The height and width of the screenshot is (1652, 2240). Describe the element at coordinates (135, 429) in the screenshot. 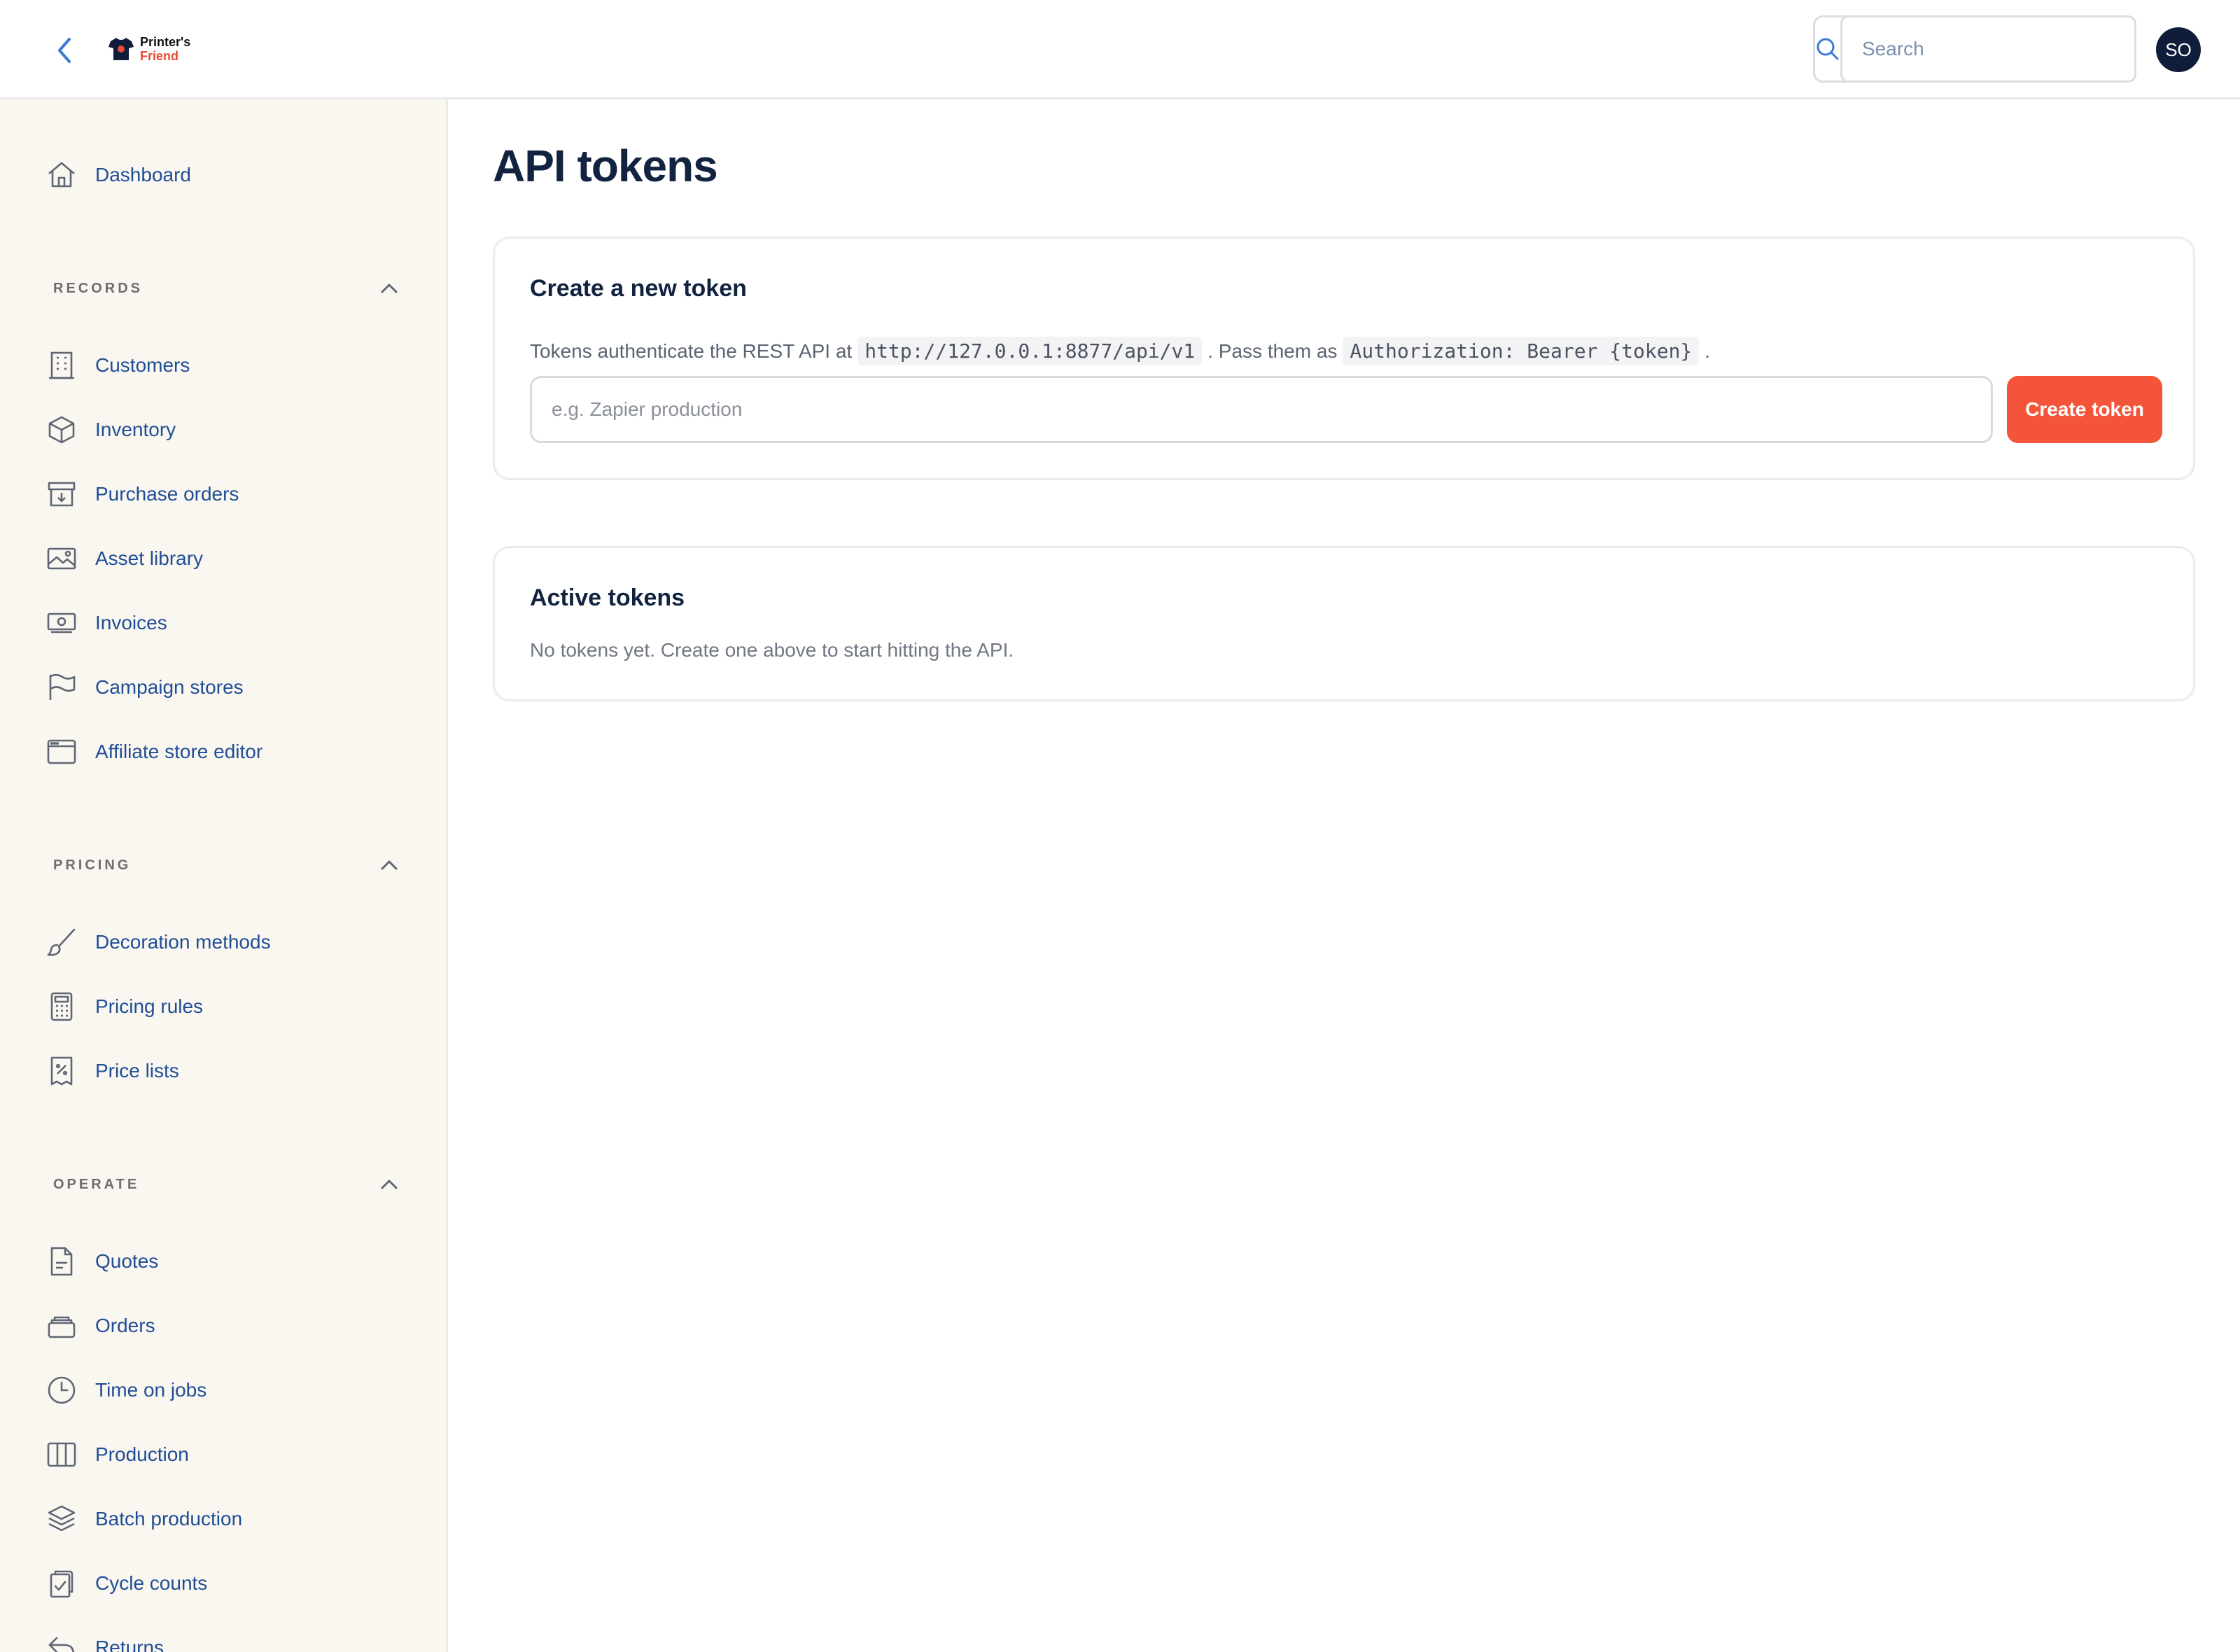

I see `sidebar-item-label: Inventory` at that location.